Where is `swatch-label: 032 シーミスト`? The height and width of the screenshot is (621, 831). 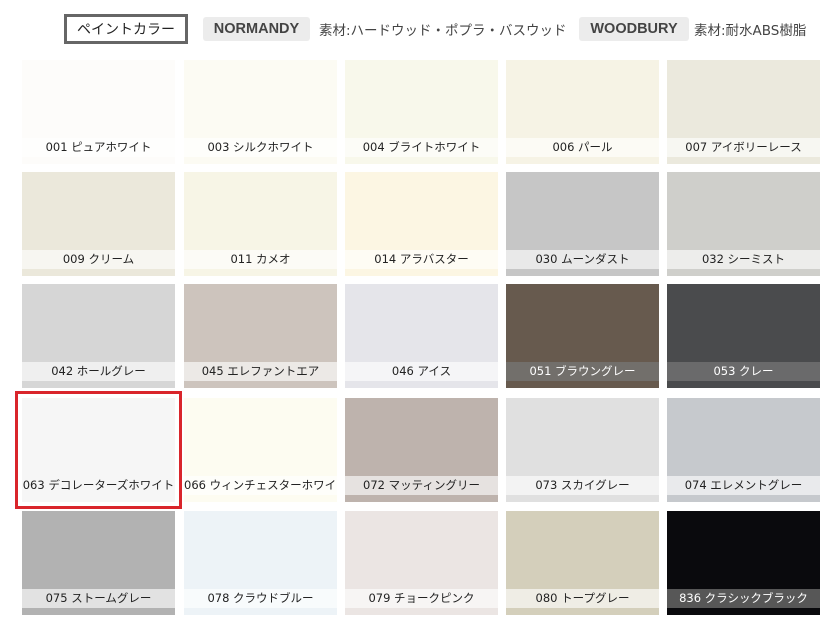 swatch-label: 032 シーミスト is located at coordinates (743, 259).